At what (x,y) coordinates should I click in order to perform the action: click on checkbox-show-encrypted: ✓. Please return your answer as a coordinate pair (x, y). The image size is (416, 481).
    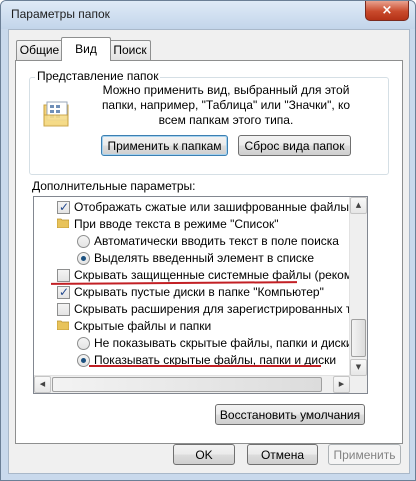
    Looking at the image, I should click on (63, 207).